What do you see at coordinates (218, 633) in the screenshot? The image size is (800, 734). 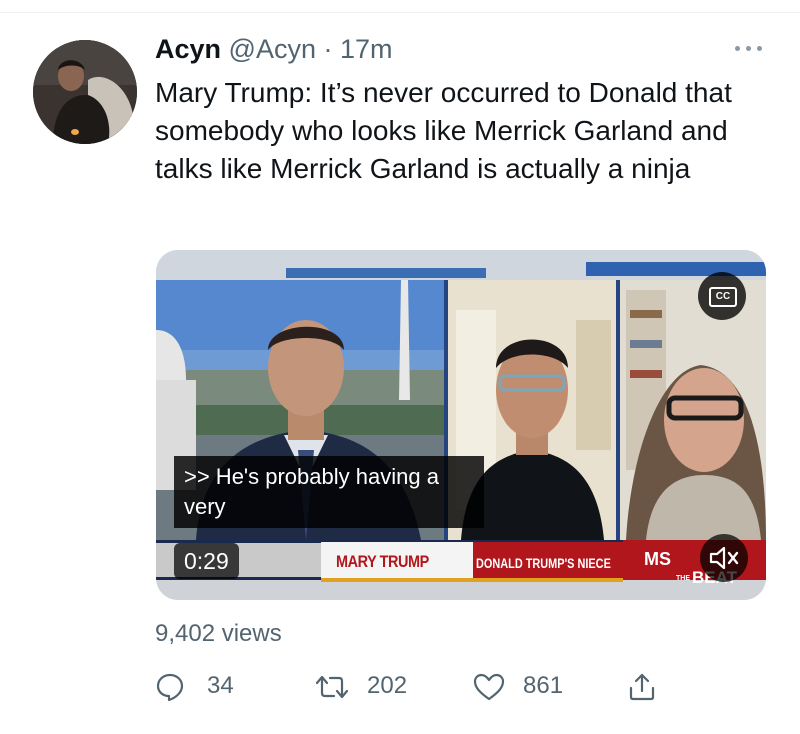 I see `view-count: 9,402 views` at bounding box center [218, 633].